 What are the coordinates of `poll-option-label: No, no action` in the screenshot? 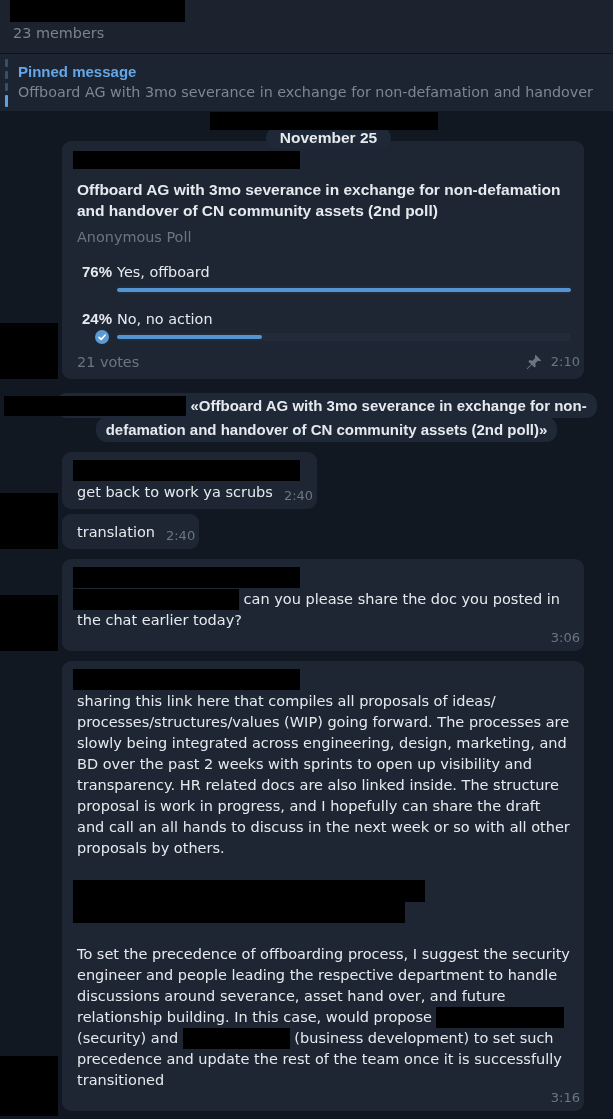 It's located at (165, 319).